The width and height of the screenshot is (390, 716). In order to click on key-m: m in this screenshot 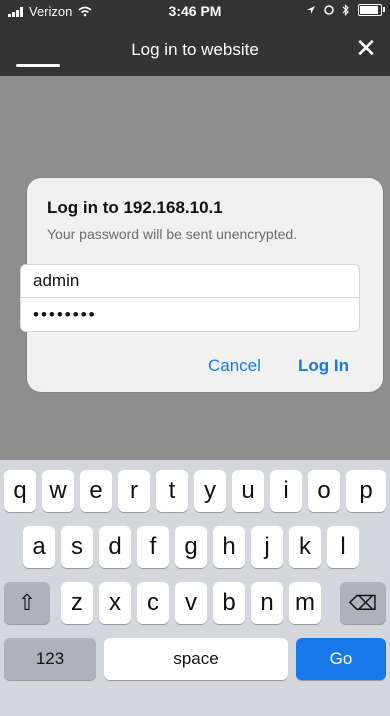, I will do `click(305, 603)`.